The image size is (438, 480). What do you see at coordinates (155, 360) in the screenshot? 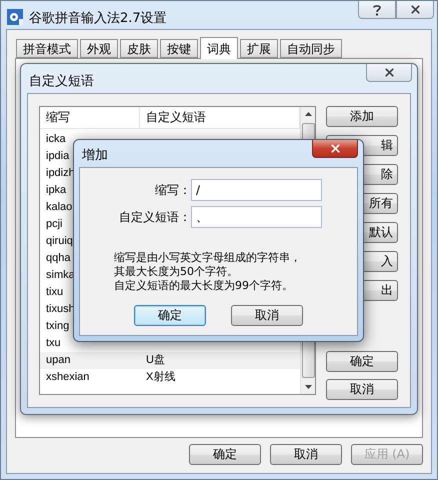
I see `phrase-cell-text: U盘` at bounding box center [155, 360].